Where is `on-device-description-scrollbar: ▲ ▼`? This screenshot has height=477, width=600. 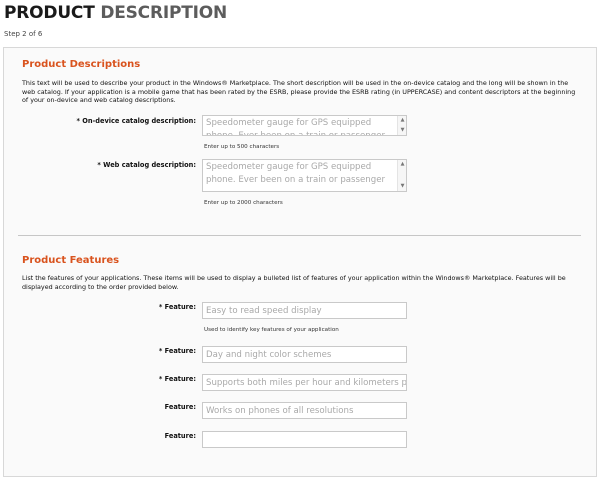 on-device-description-scrollbar: ▲ ▼ is located at coordinates (401, 125).